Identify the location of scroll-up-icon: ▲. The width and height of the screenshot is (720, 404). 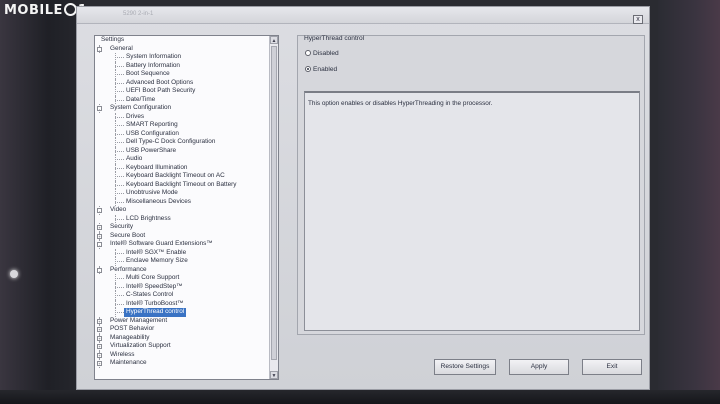
(274, 40).